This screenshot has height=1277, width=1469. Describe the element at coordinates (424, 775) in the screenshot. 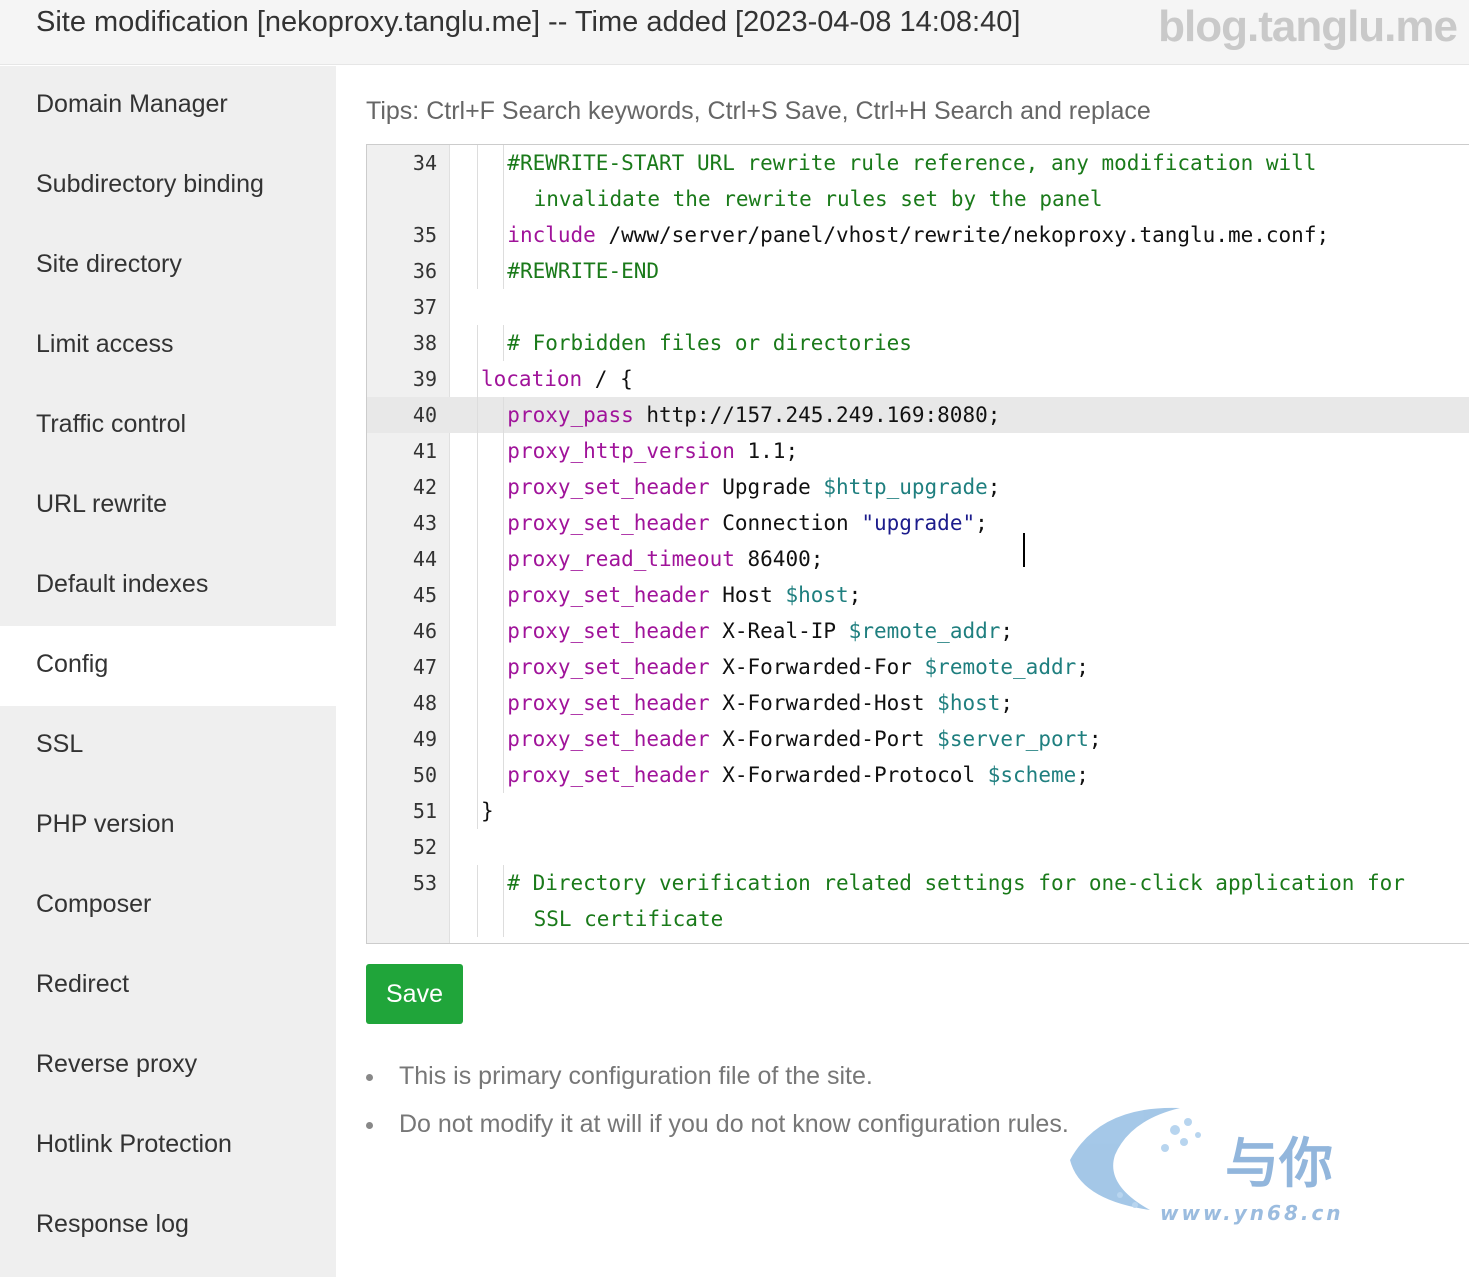

I see `line-number: 50` at that location.